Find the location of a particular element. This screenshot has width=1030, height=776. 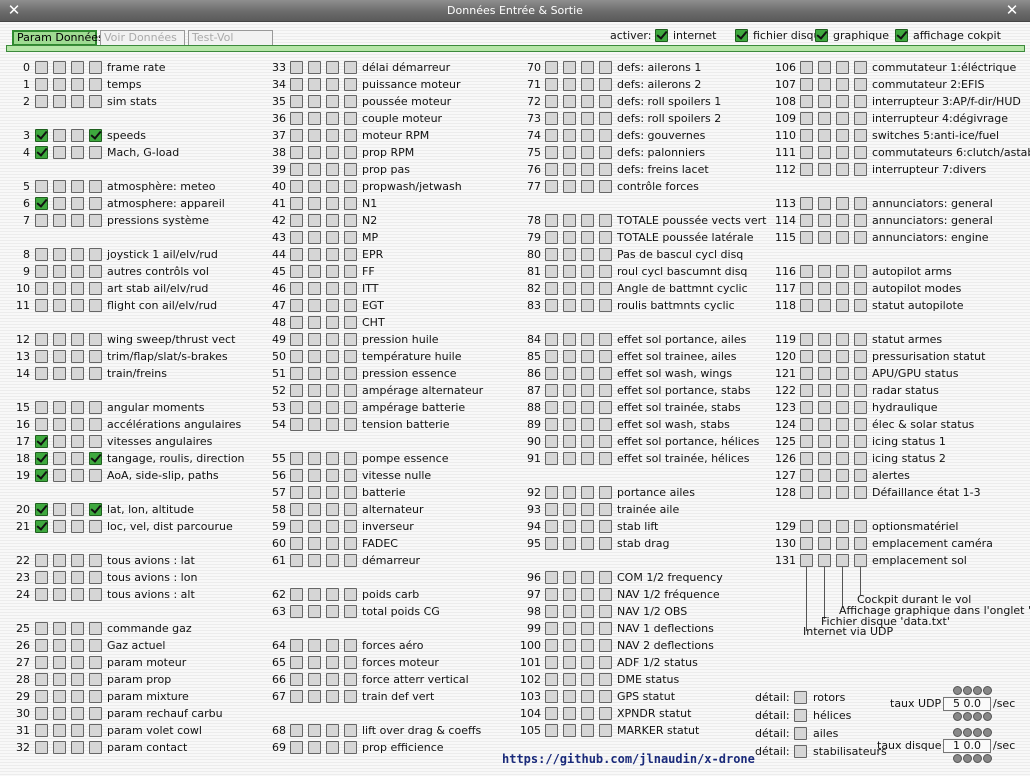

detail-stab-checkbox is located at coordinates (800, 751).